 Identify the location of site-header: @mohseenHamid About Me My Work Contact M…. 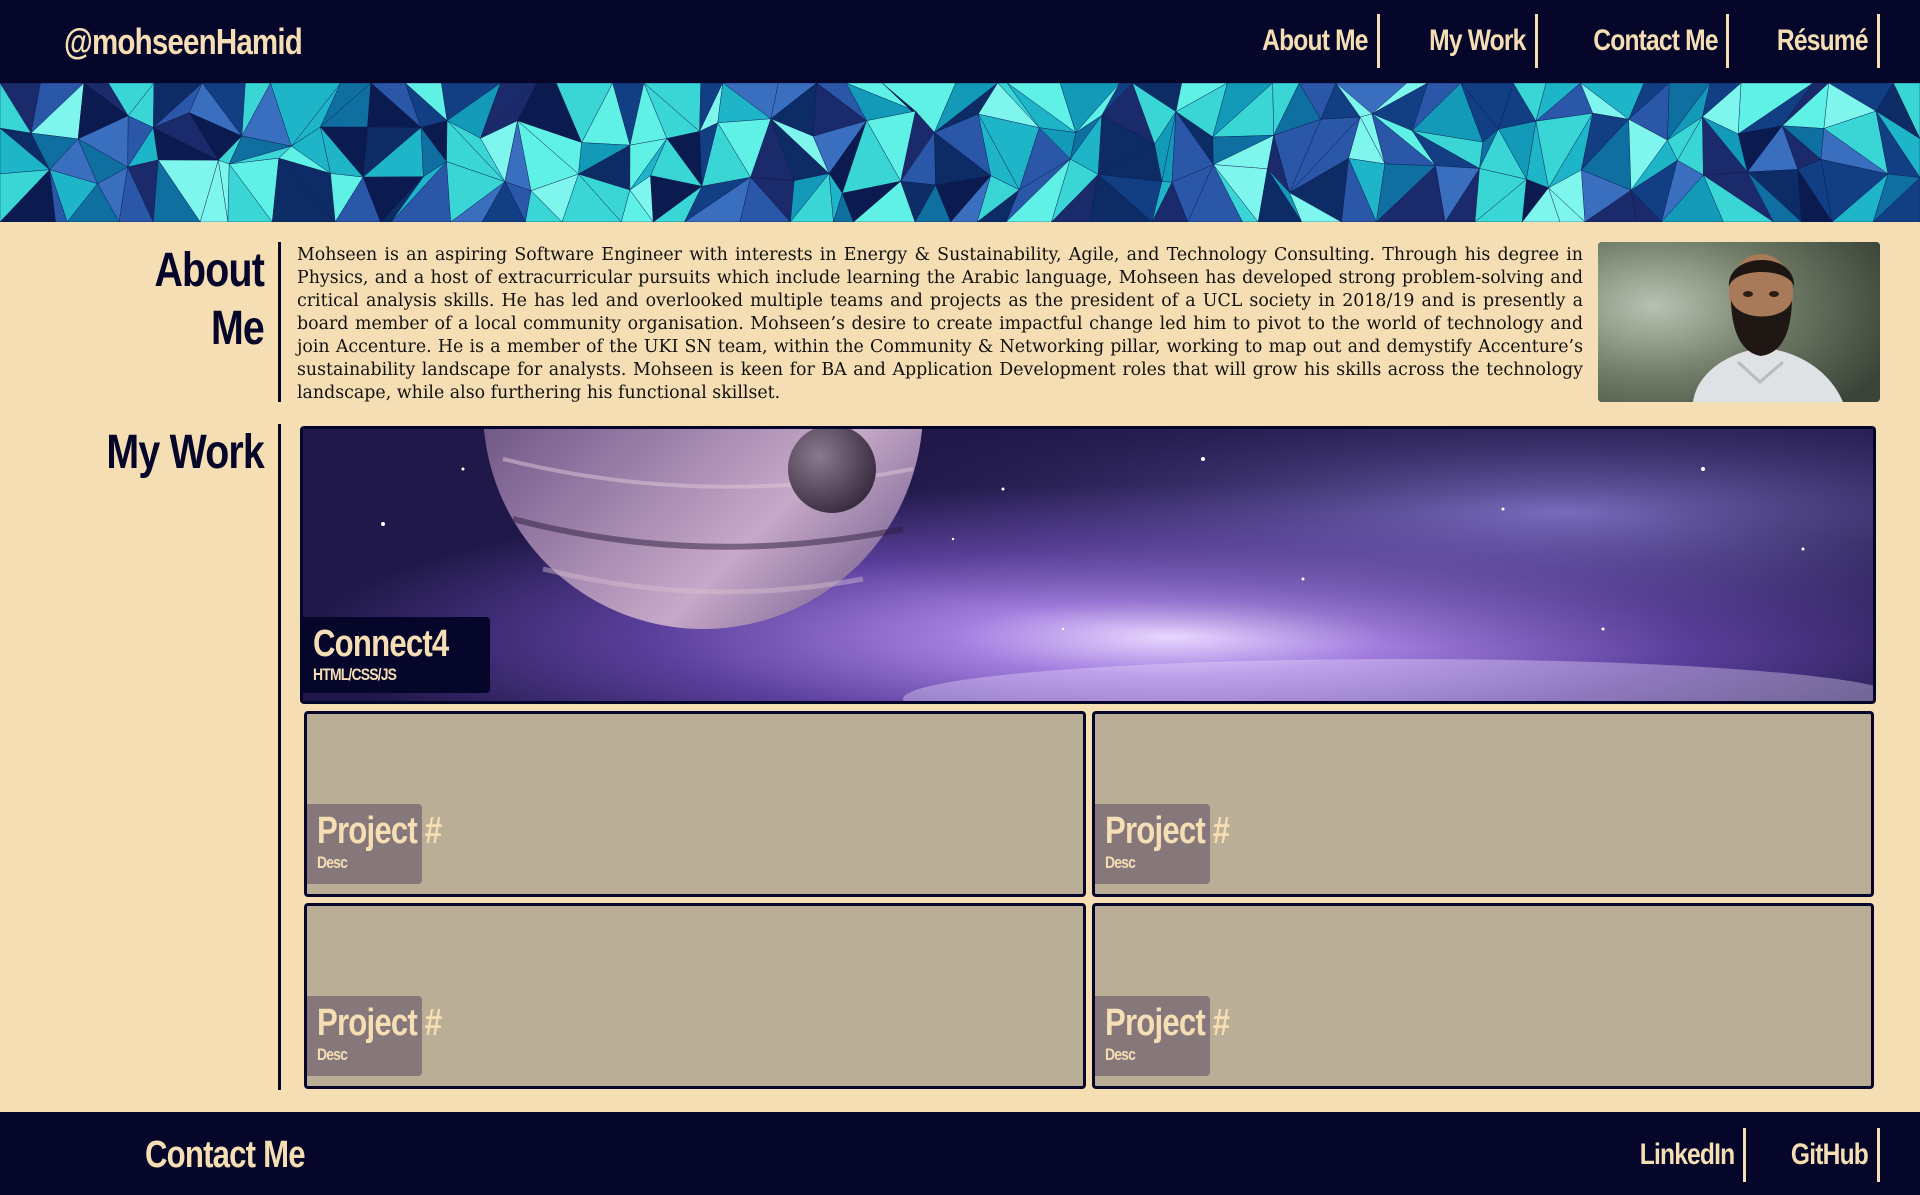
(960, 41).